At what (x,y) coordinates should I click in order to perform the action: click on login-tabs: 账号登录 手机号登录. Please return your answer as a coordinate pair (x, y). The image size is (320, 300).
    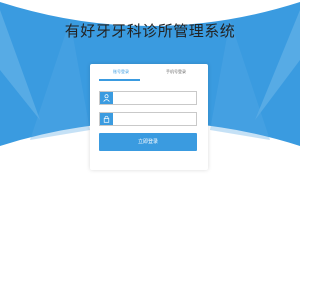
    Looking at the image, I should click on (149, 73).